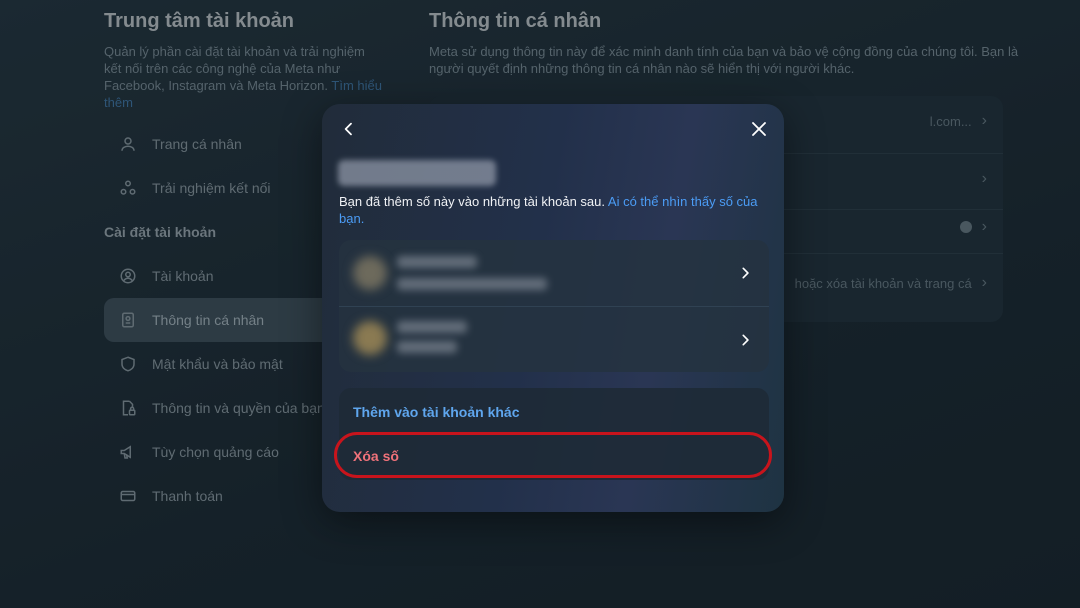  Describe the element at coordinates (554, 456) in the screenshot. I see `delete-number-button: Xóa số` at that location.